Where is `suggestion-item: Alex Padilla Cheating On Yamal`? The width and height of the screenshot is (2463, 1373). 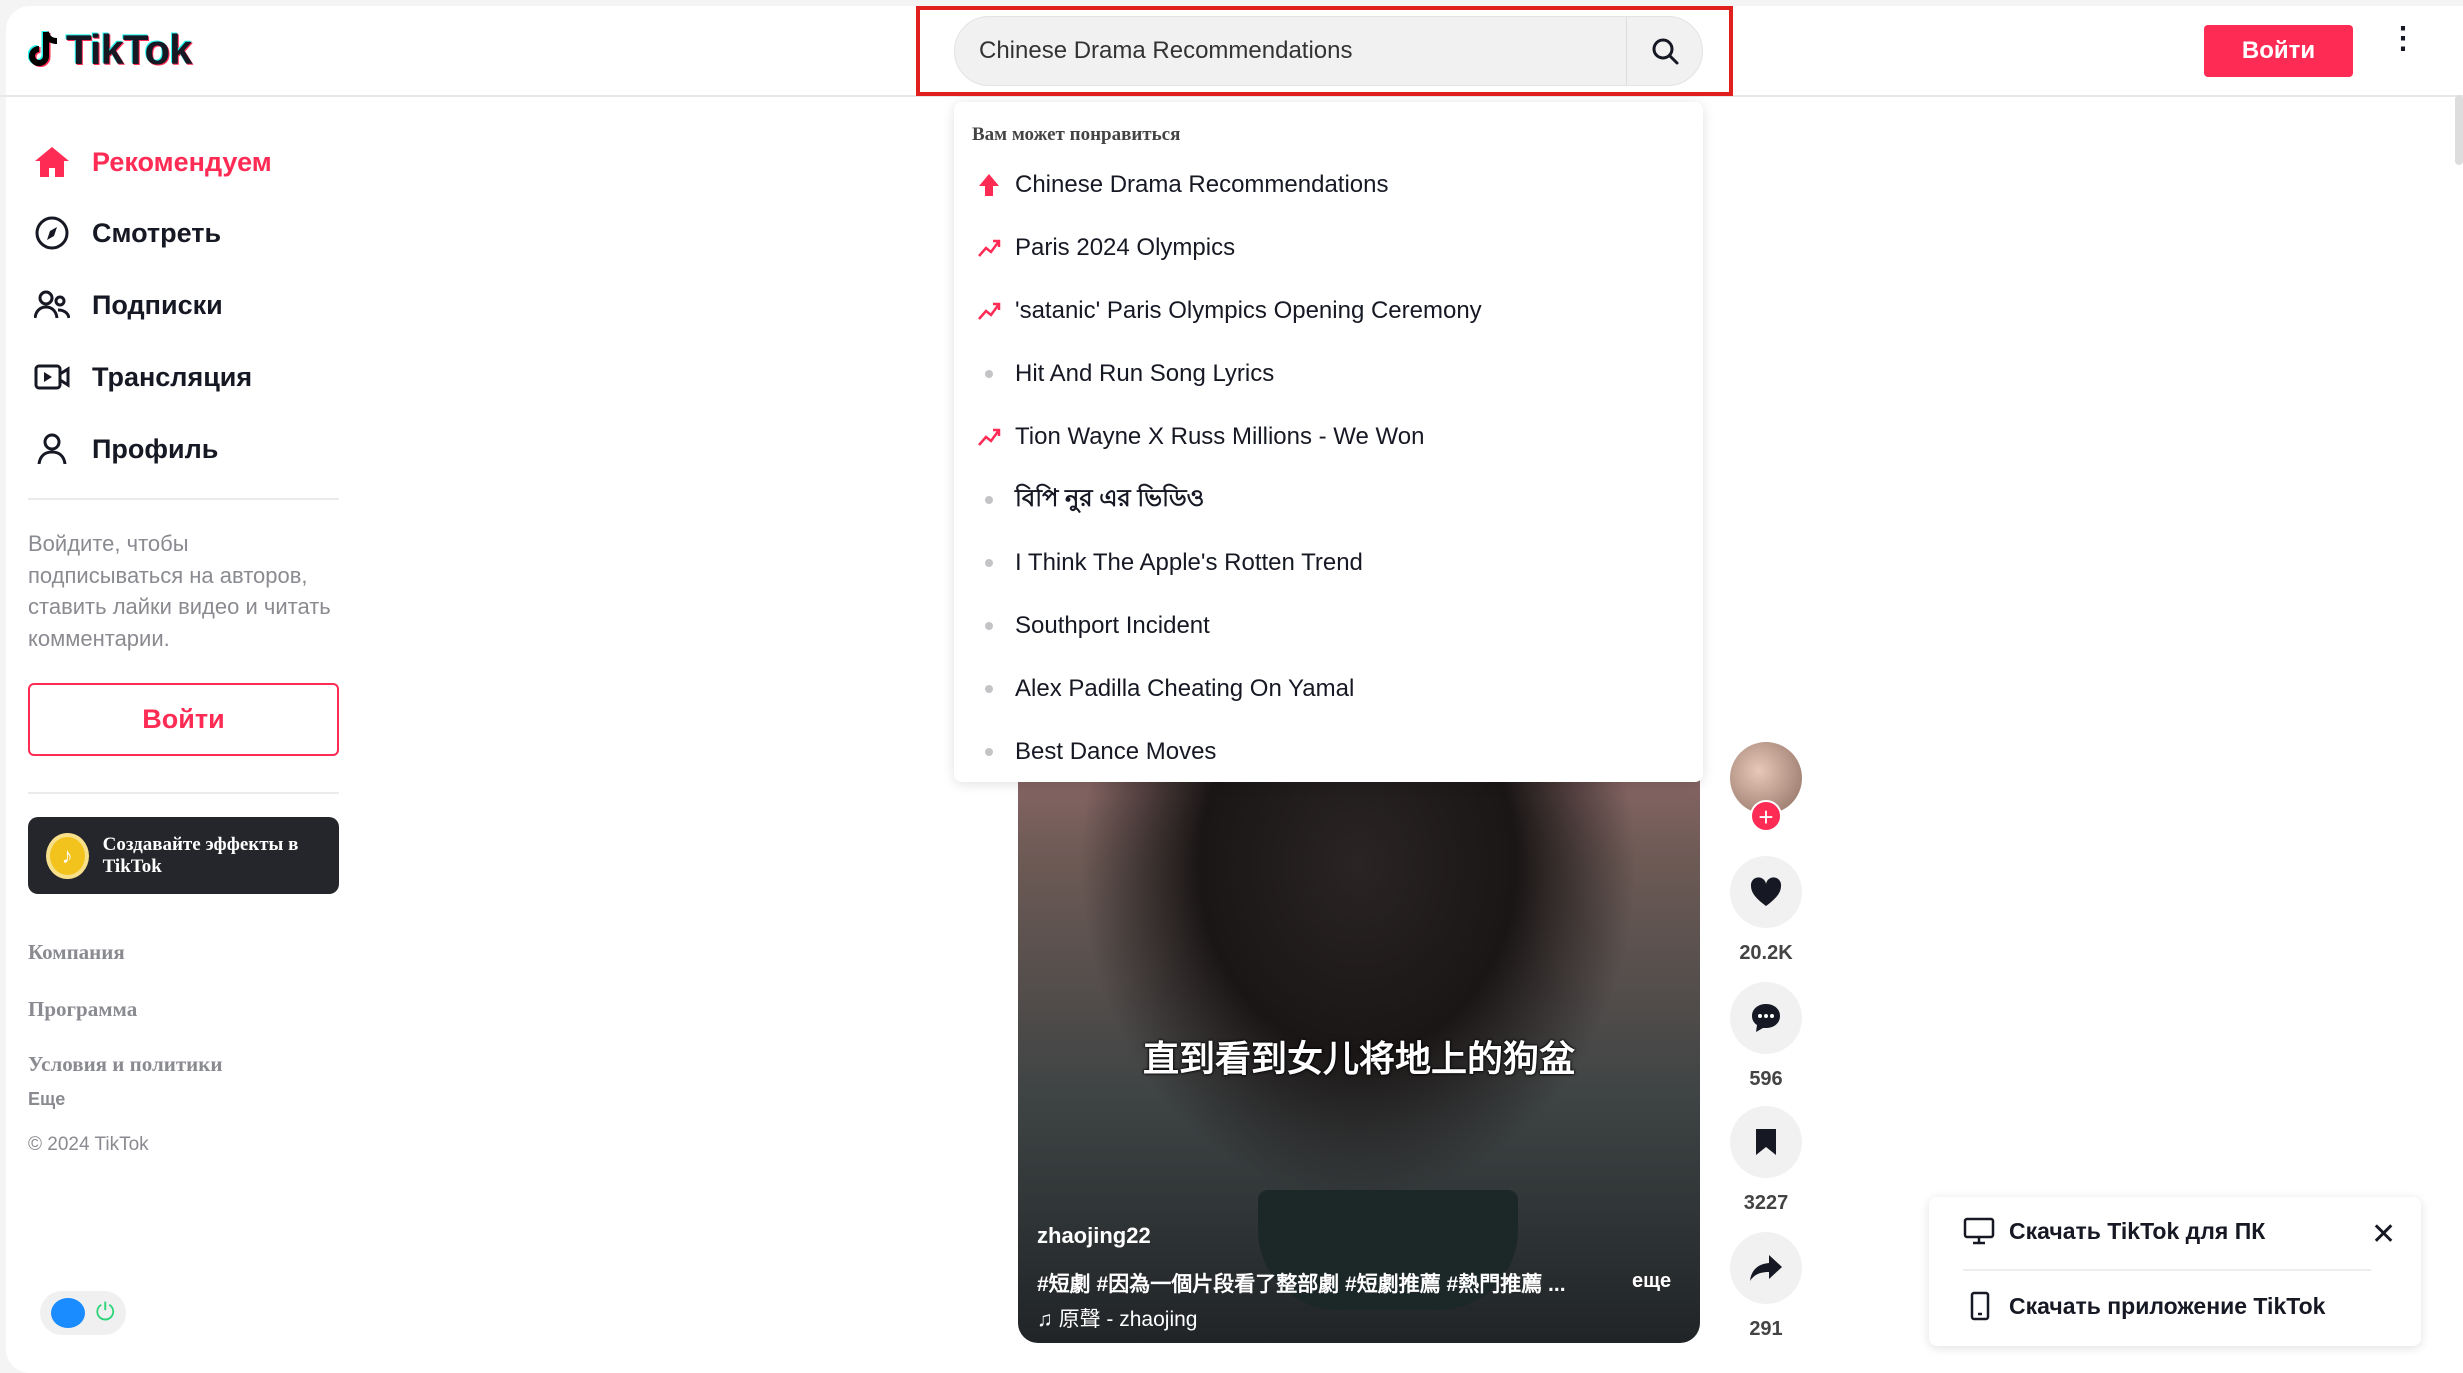
suggestion-item: Alex Padilla Cheating On Yamal is located at coordinates (1328, 689).